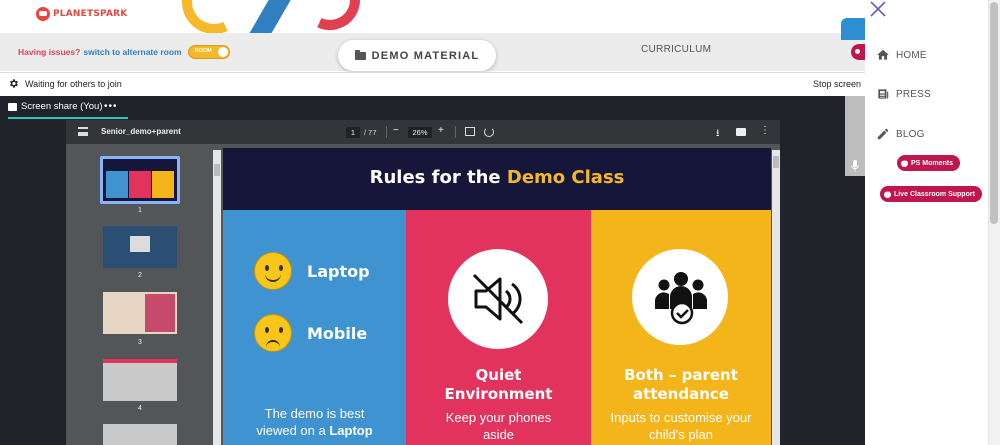 The width and height of the screenshot is (1000, 445). What do you see at coordinates (314, 413) in the screenshot?
I see `col1-body-line1: The demo is best` at bounding box center [314, 413].